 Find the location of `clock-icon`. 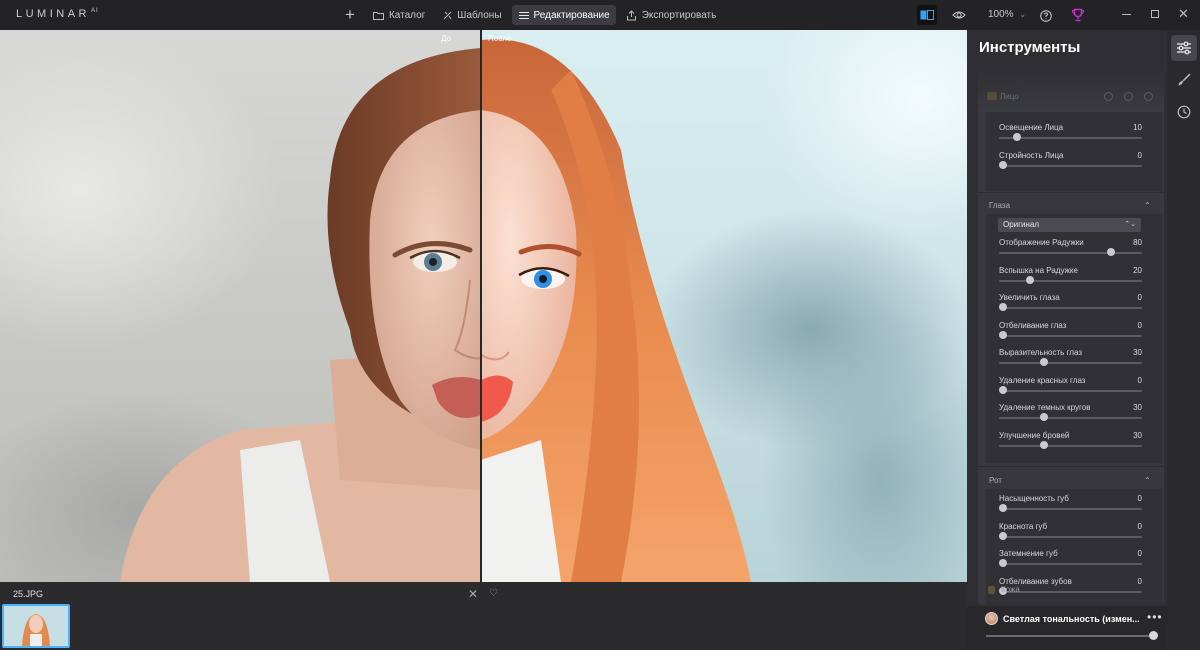

clock-icon is located at coordinates (1184, 112).